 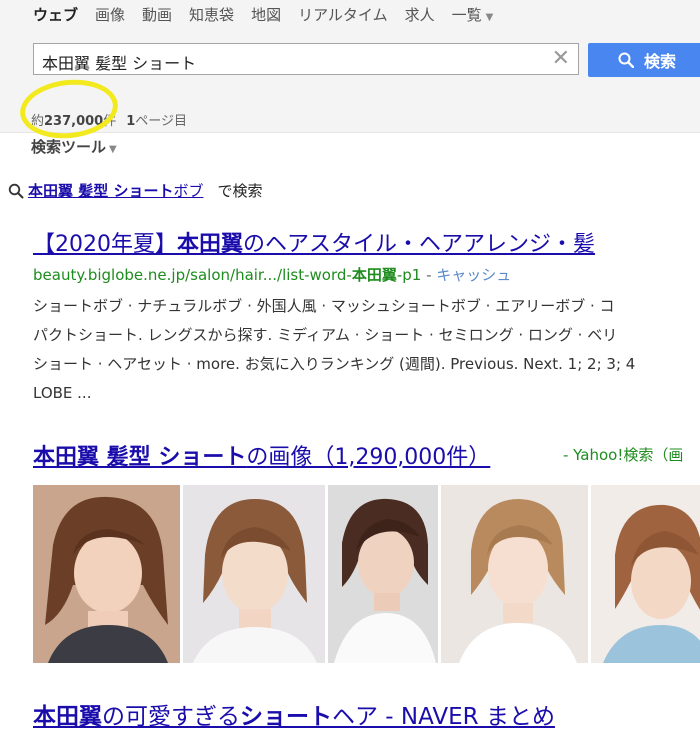 What do you see at coordinates (306, 59) in the screenshot?
I see `search-input: 本田翼 髪型 ショート ✕` at bounding box center [306, 59].